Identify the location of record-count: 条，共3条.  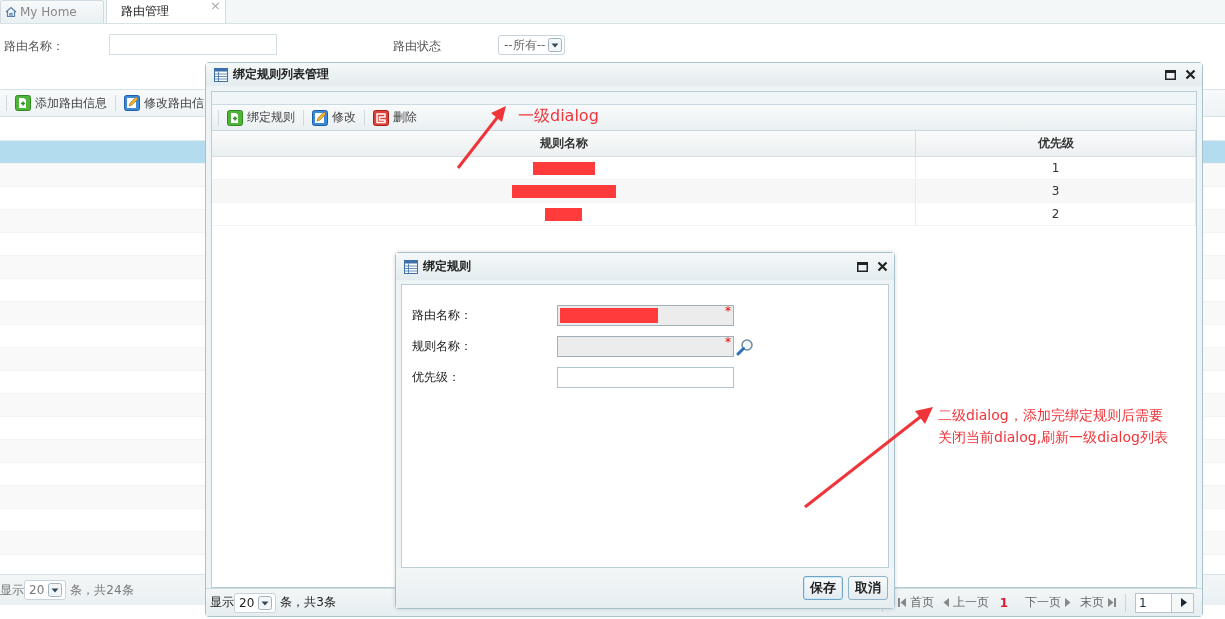
(308, 602).